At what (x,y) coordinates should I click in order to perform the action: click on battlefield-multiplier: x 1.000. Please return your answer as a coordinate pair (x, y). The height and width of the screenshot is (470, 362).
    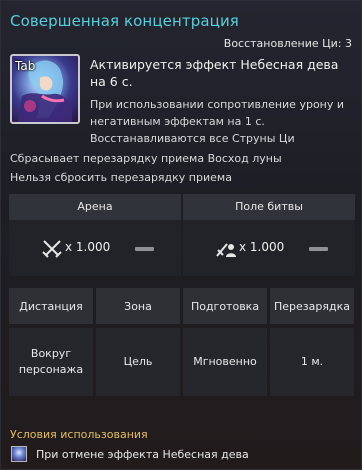
    Looking at the image, I should click on (262, 247).